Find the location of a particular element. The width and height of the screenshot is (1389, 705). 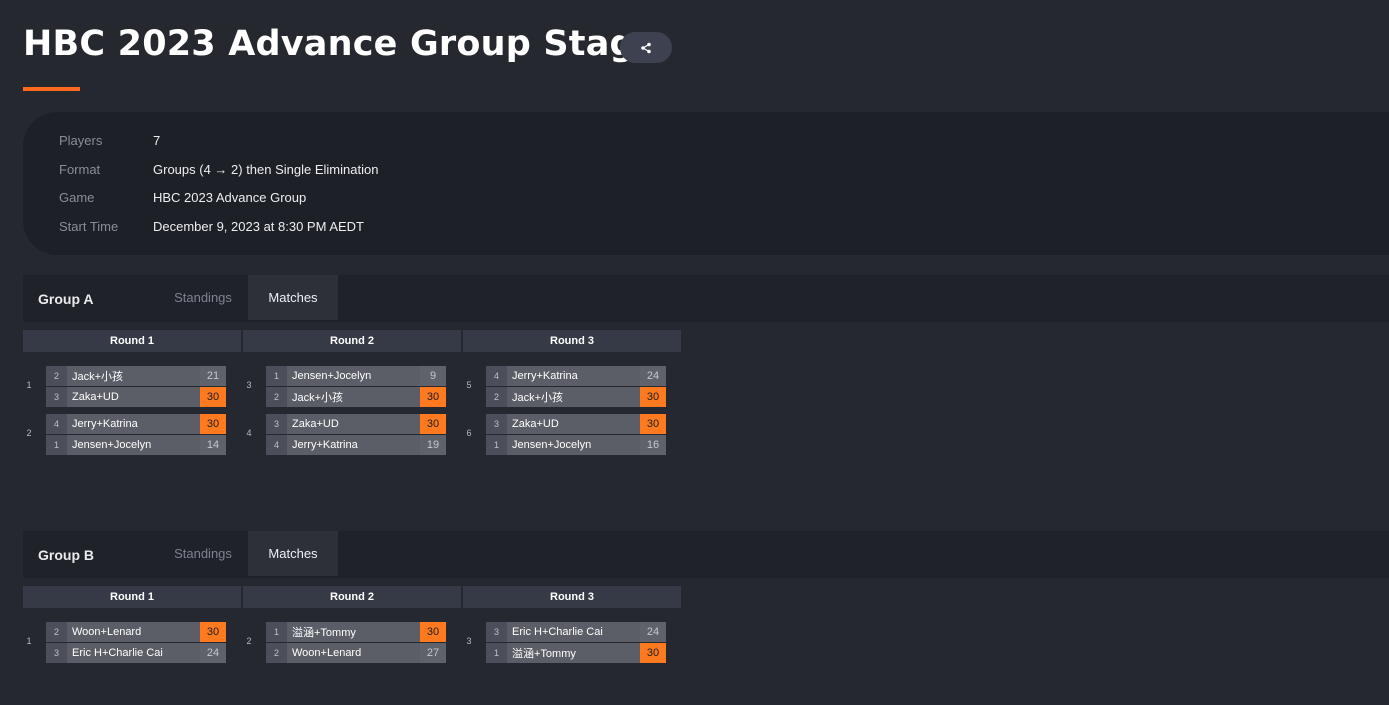

match-slot: 4 Jerry+Katrina 19 is located at coordinates (356, 445).